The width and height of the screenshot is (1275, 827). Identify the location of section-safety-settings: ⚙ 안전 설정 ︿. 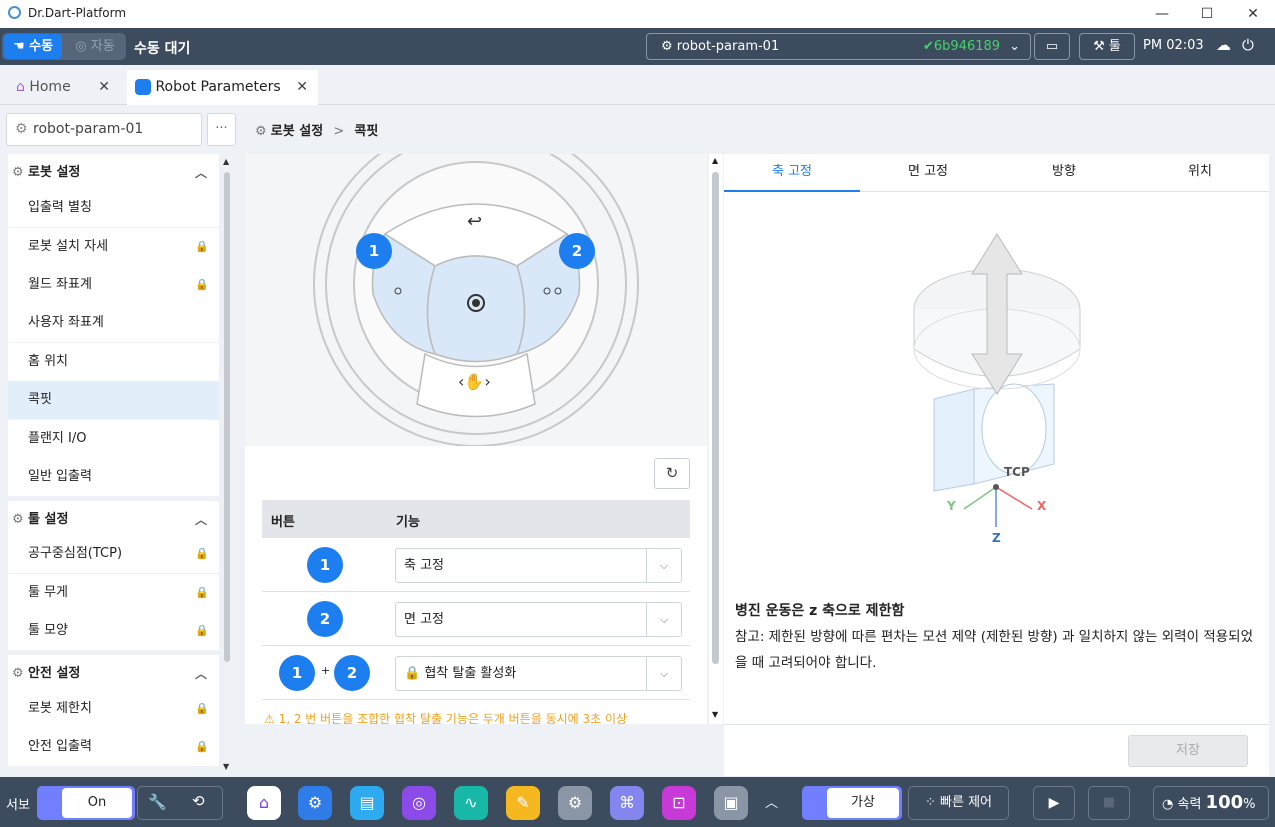
(113, 674).